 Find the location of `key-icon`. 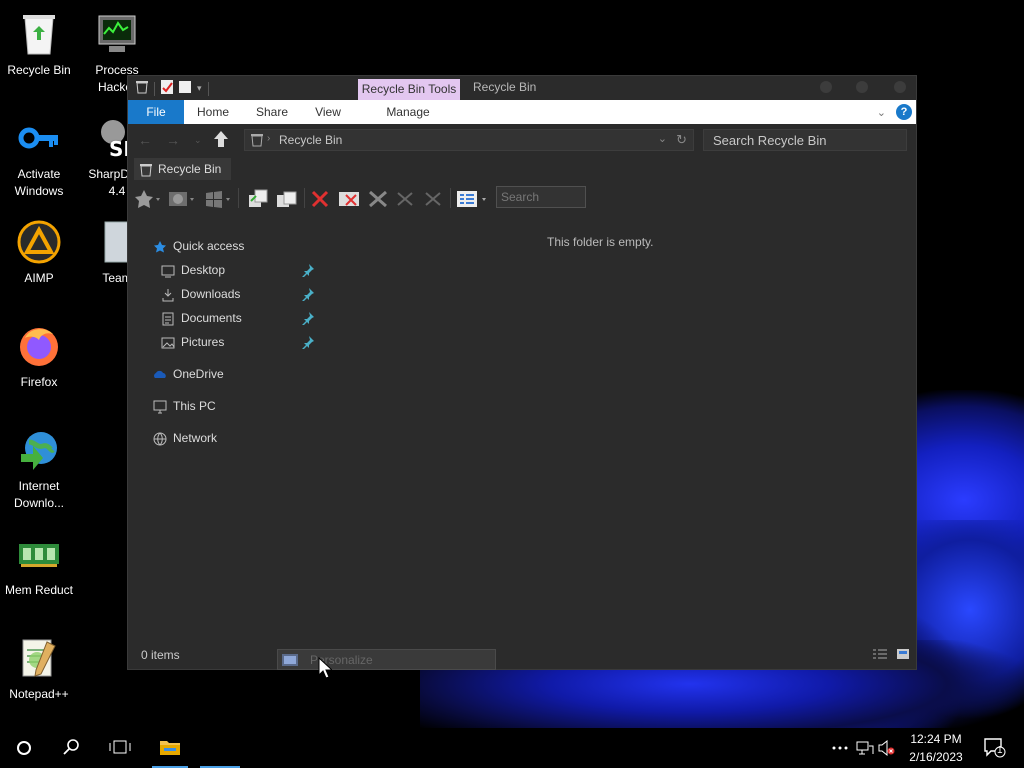

key-icon is located at coordinates (39, 138).